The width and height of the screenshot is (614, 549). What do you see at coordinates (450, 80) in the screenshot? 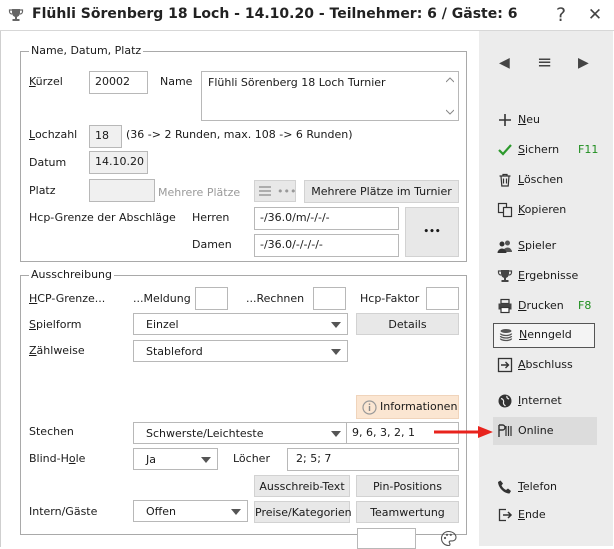
I see `scroll-up-icon` at bounding box center [450, 80].